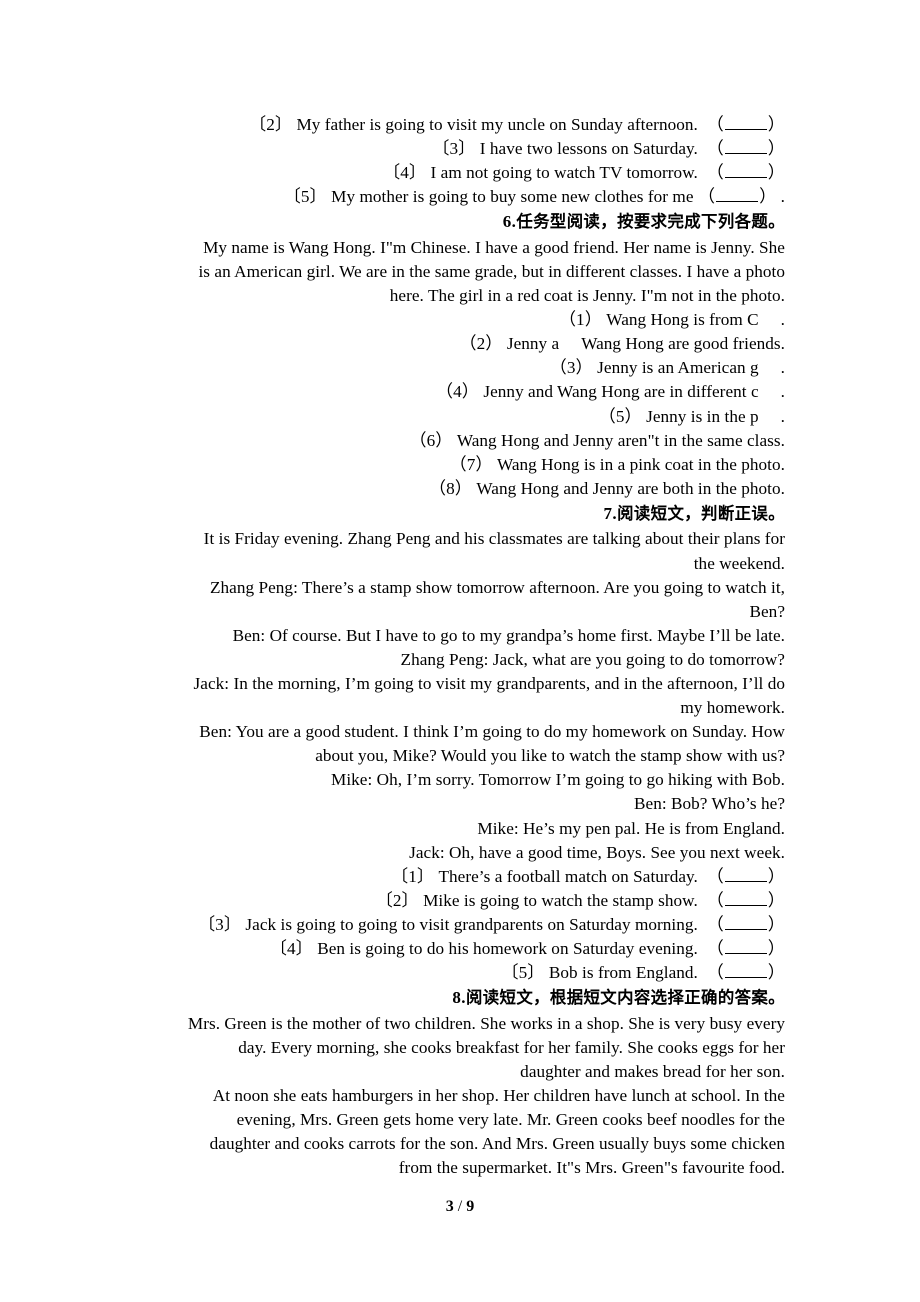 The width and height of the screenshot is (920, 1302). What do you see at coordinates (623, 973) in the screenshot?
I see `item-text: Bob is from England.` at bounding box center [623, 973].